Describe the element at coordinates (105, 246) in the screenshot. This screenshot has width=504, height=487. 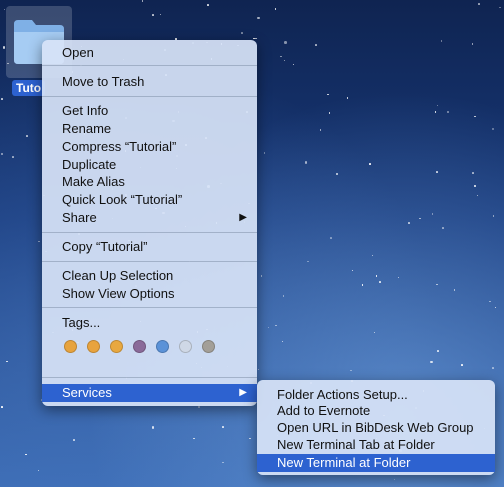
I see `menu-item-label: Copy “Tutorial”` at that location.